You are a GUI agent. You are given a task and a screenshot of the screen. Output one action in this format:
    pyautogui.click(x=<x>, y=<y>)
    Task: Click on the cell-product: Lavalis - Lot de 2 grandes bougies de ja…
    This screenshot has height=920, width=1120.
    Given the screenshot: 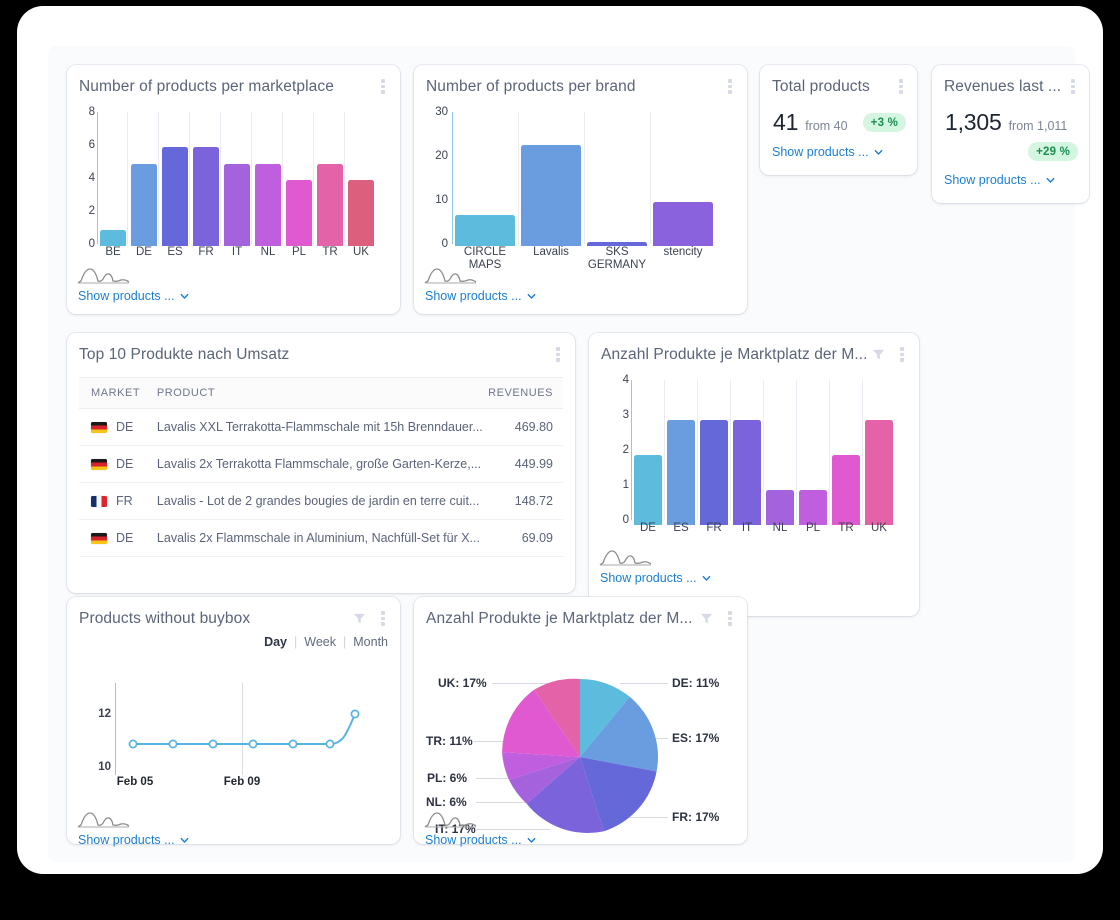 What is the action you would take?
    pyautogui.click(x=319, y=501)
    